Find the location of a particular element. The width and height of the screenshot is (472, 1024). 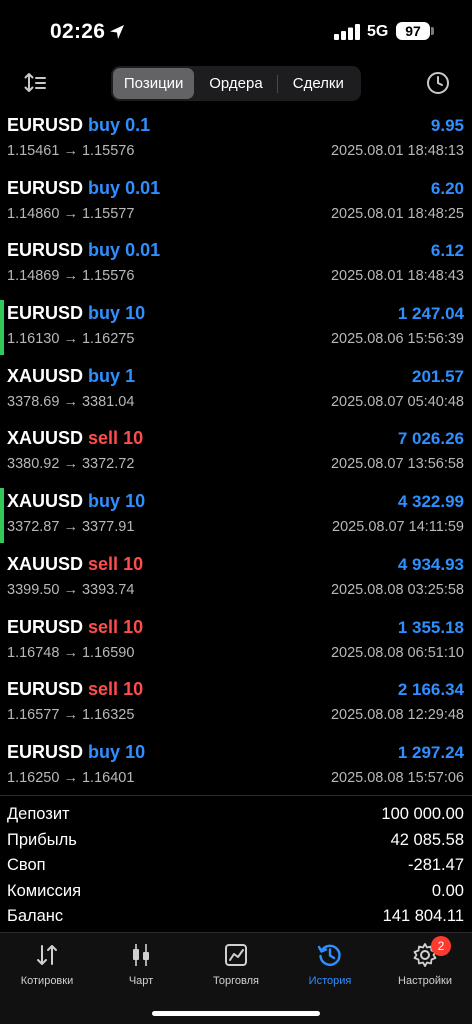

summary-label: Своп is located at coordinates (26, 865).